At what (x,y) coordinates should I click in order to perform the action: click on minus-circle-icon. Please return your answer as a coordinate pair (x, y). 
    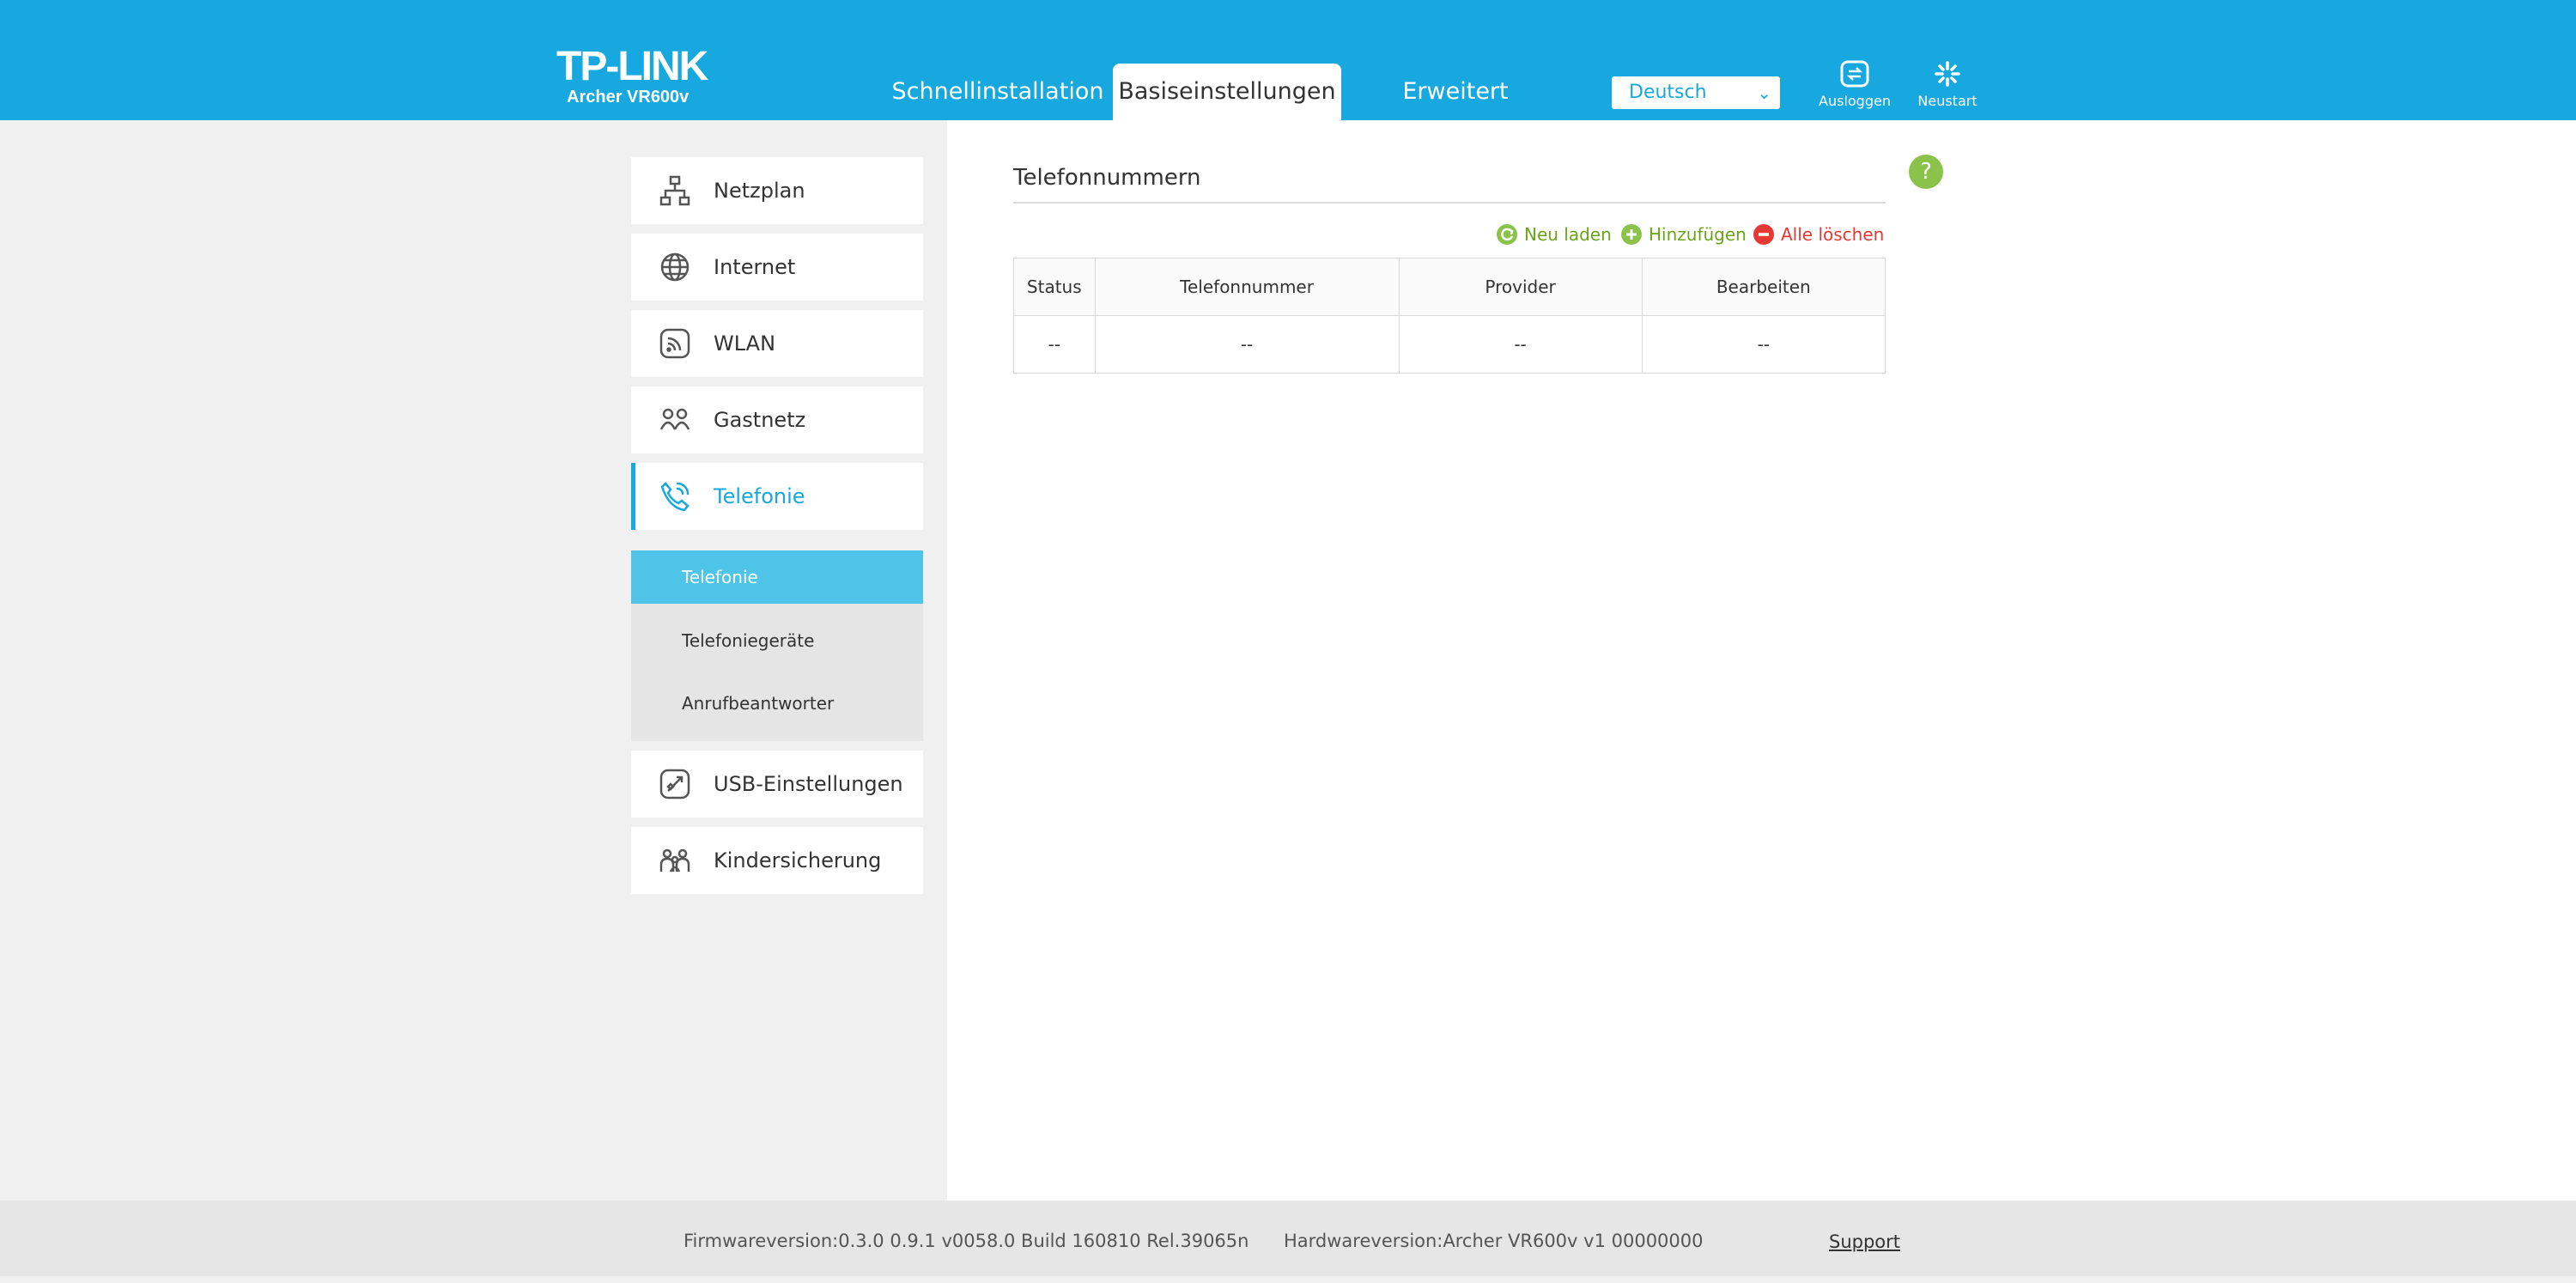
    Looking at the image, I should click on (1763, 234).